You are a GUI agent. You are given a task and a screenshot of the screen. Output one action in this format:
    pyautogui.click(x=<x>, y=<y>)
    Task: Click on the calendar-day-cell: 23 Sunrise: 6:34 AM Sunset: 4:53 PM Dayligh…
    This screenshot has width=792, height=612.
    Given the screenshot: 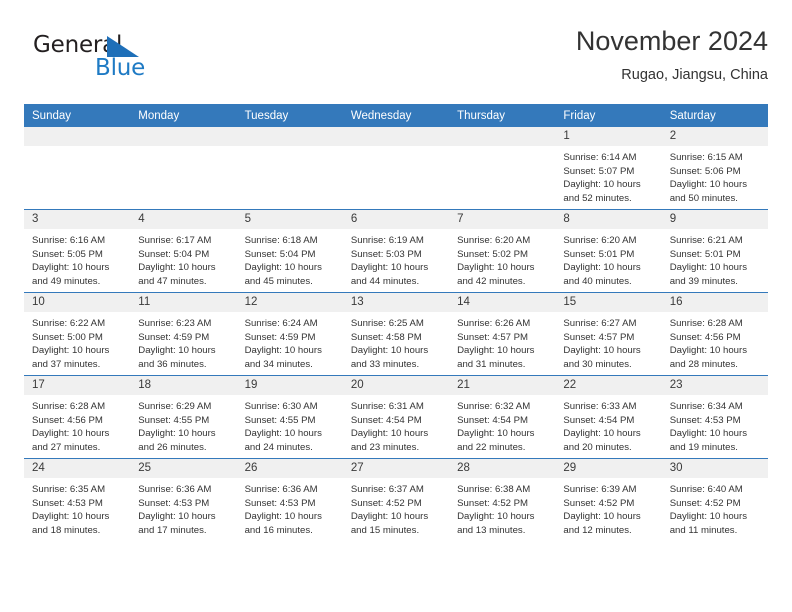 What is the action you would take?
    pyautogui.click(x=714, y=417)
    